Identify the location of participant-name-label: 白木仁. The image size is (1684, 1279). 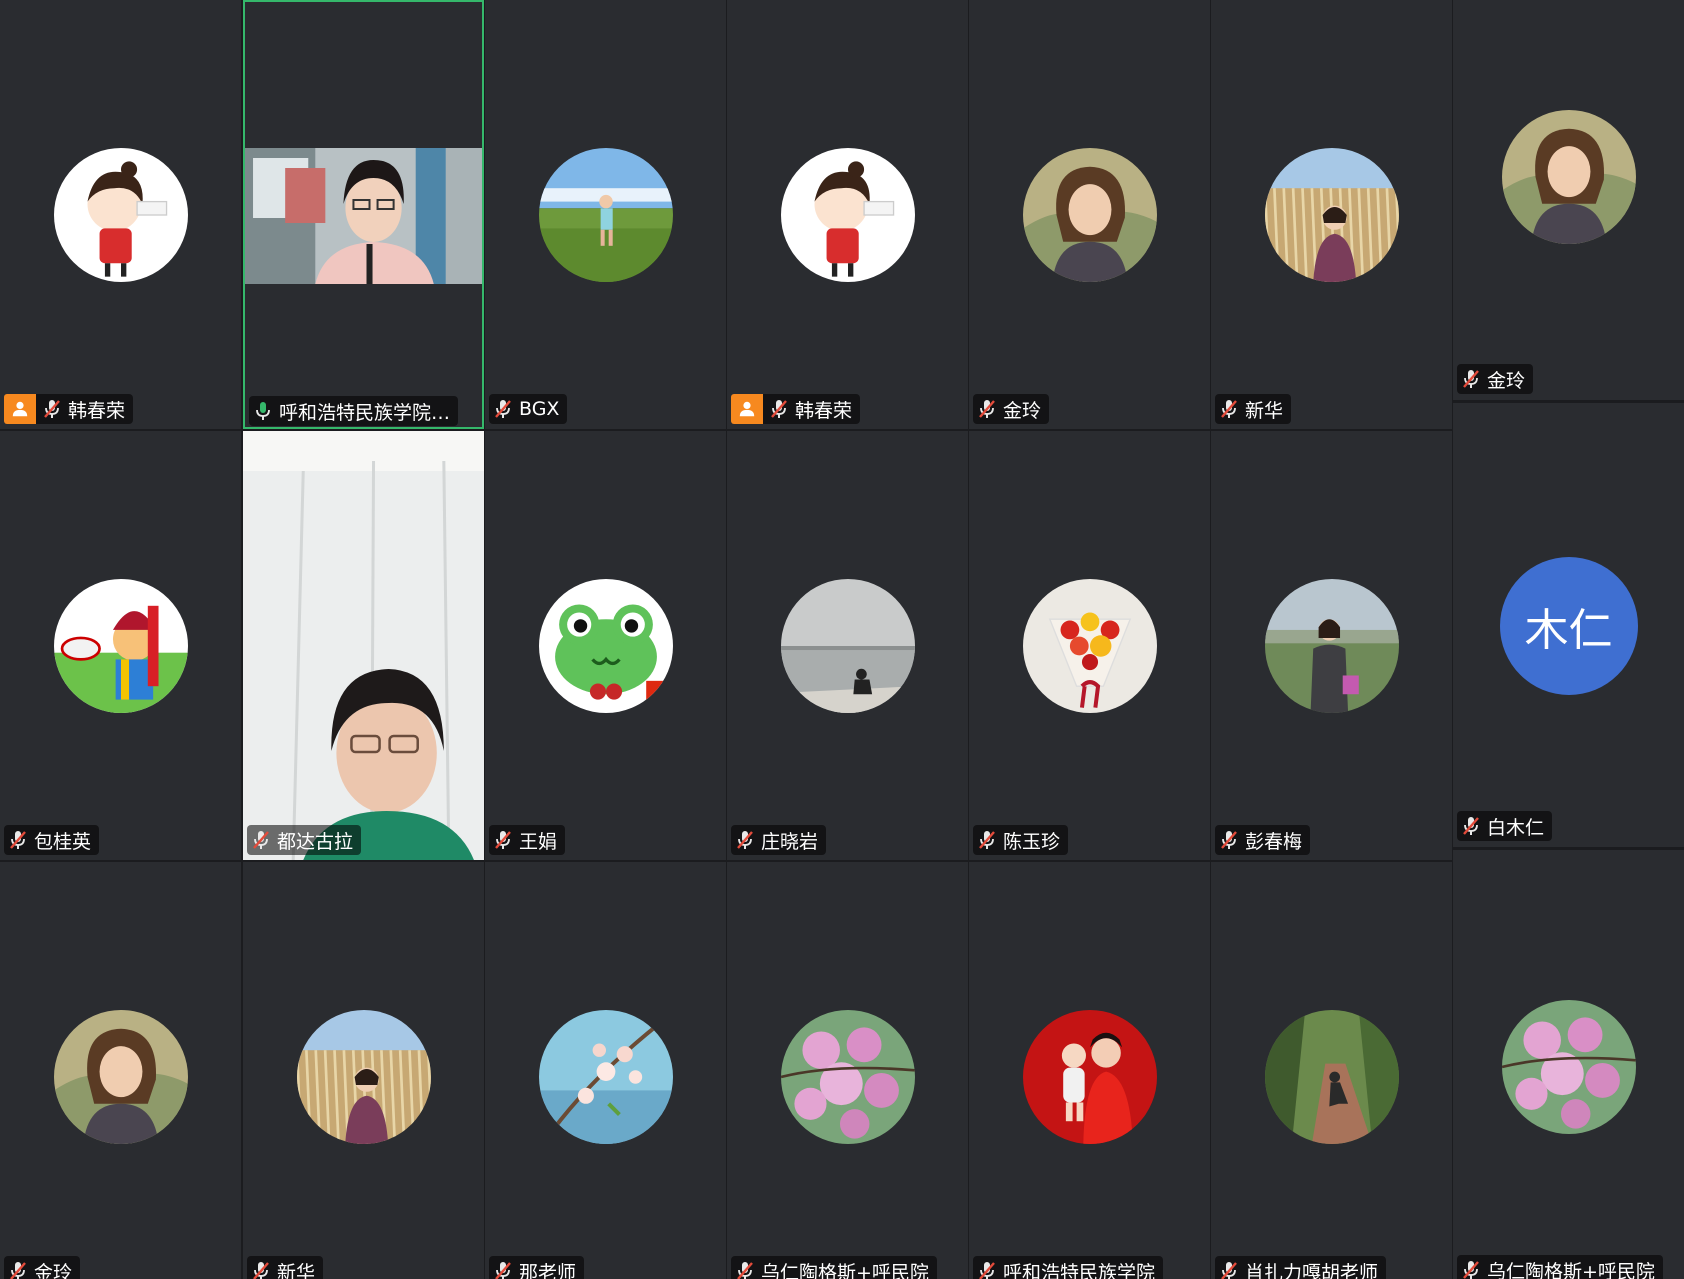
(1505, 826).